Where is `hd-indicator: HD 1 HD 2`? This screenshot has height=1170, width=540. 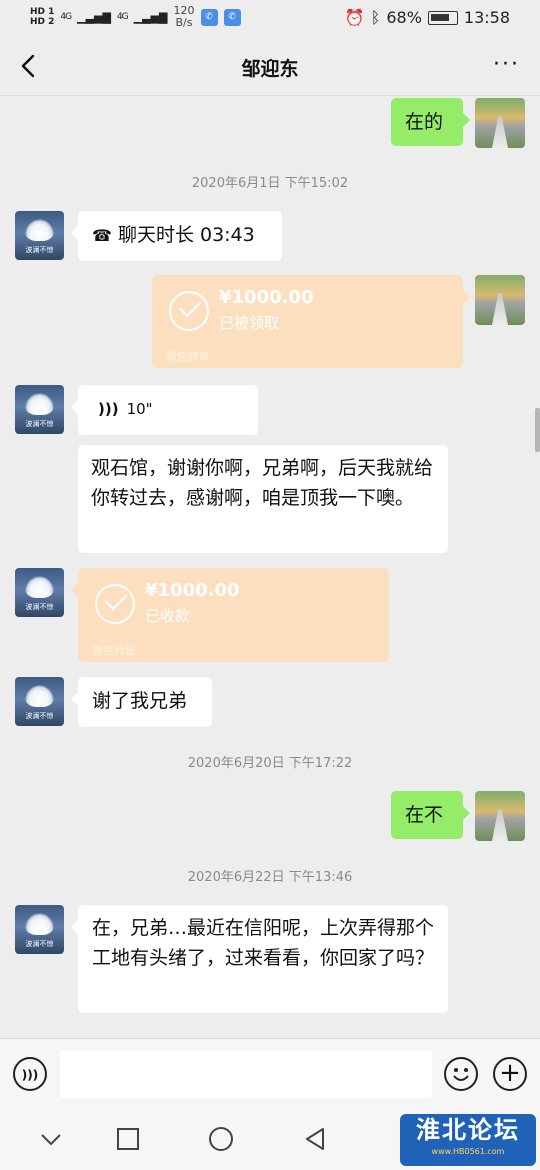
hd-indicator: HD 1 HD 2 is located at coordinates (42, 17).